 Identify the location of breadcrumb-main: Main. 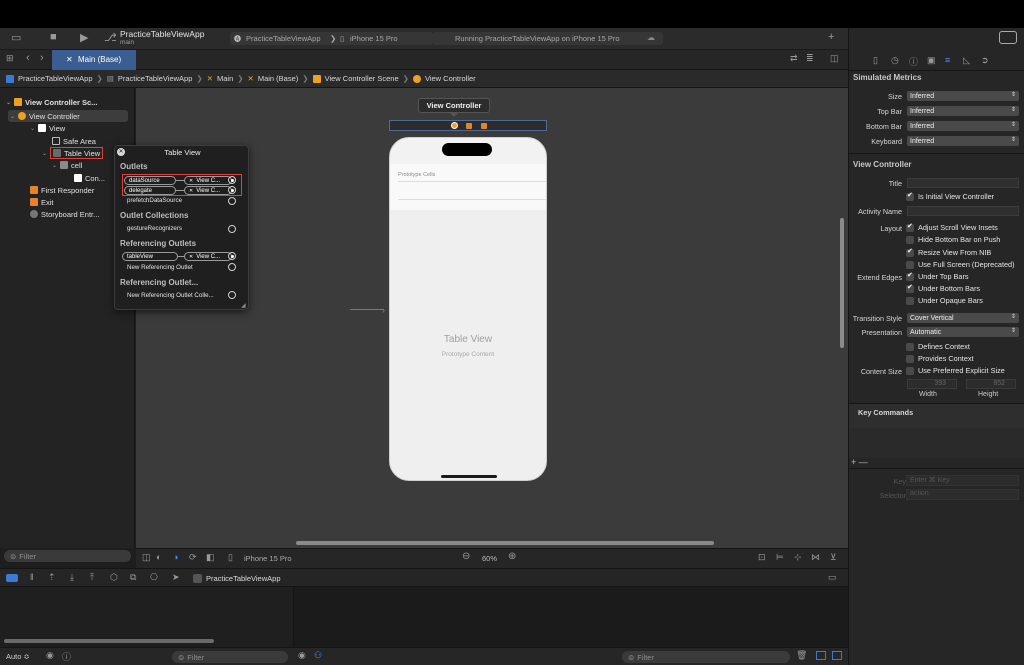
(225, 78).